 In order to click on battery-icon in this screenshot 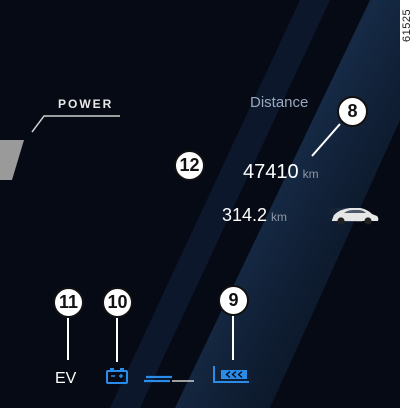, I will do `click(117, 376)`.